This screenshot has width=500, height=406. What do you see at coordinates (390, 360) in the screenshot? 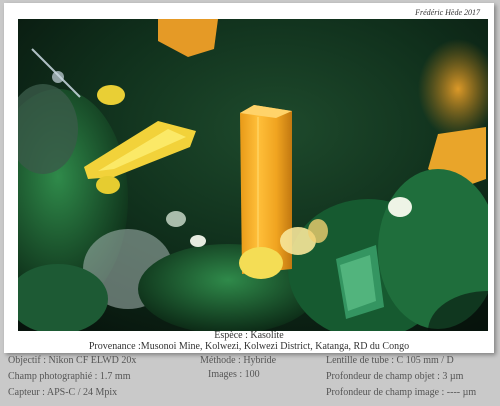
I see `spec-lentille: Lentille de tube : C 105 mm / D` at bounding box center [390, 360].